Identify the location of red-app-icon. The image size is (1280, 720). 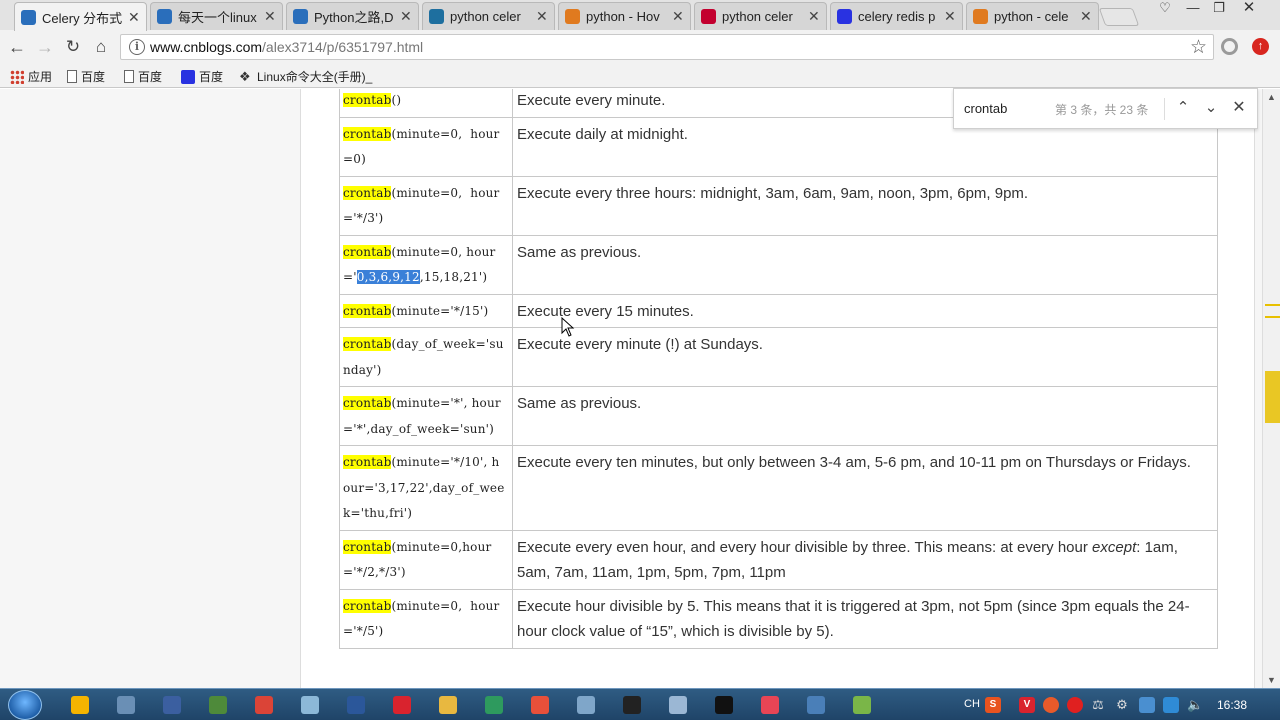
(402, 705).